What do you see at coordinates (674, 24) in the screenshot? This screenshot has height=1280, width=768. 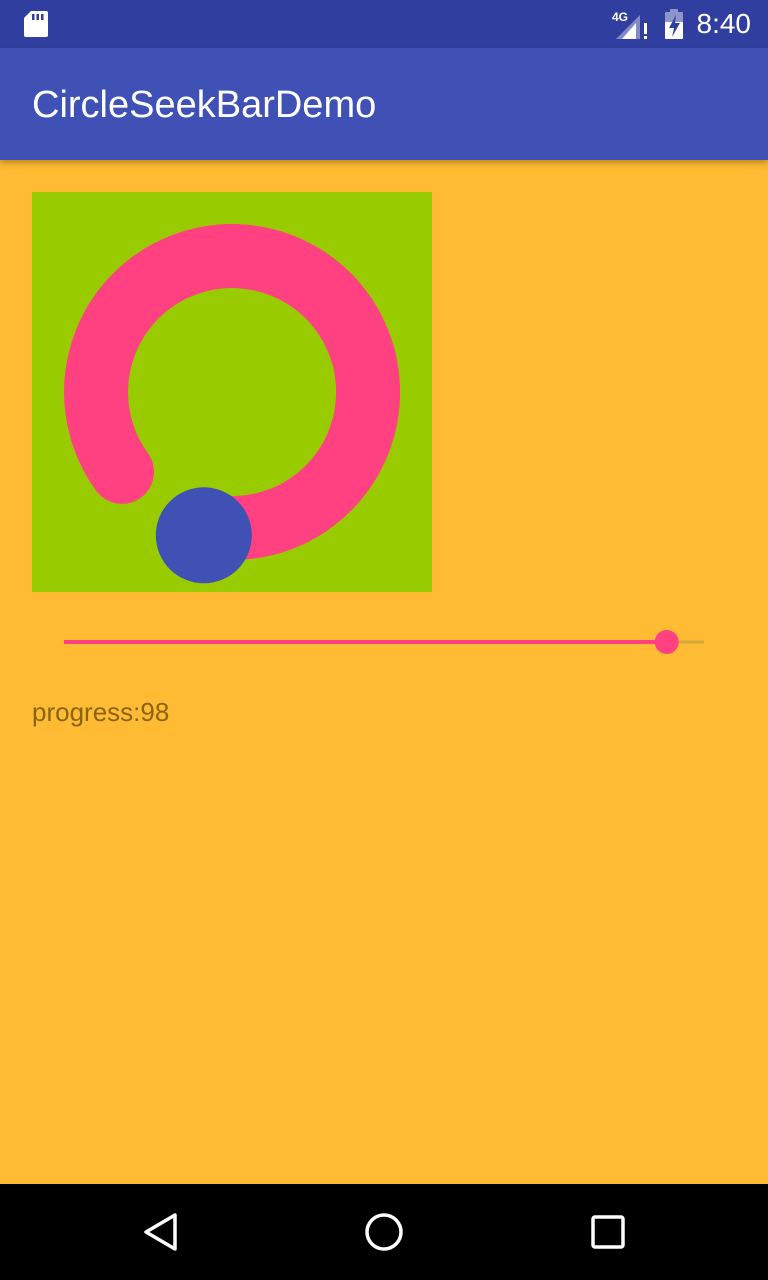 I see `battery-icon` at bounding box center [674, 24].